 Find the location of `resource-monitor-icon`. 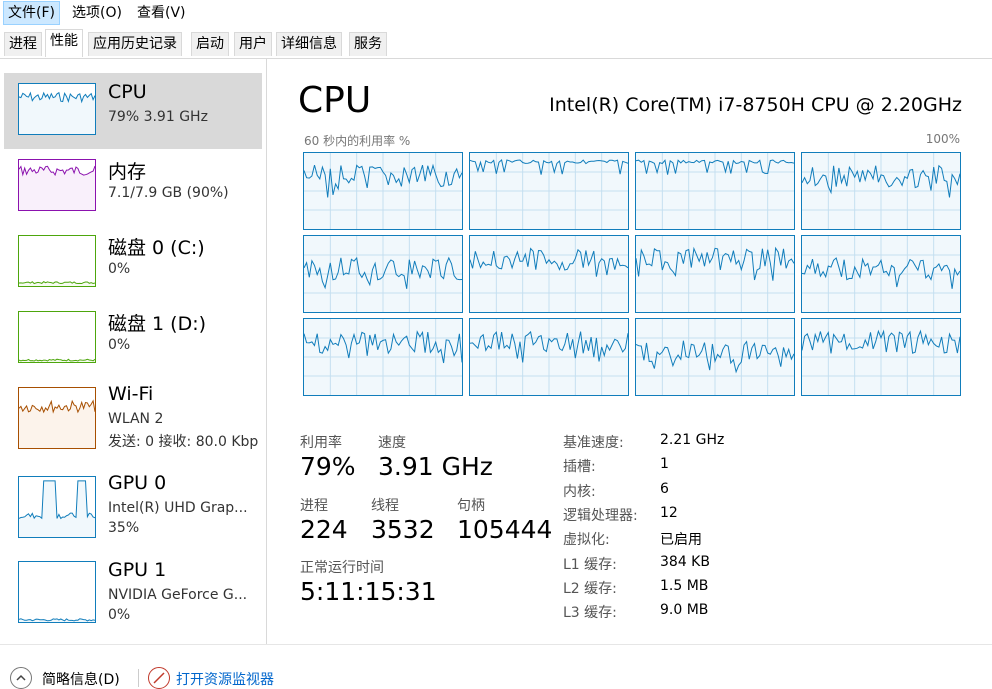

resource-monitor-icon is located at coordinates (159, 678).